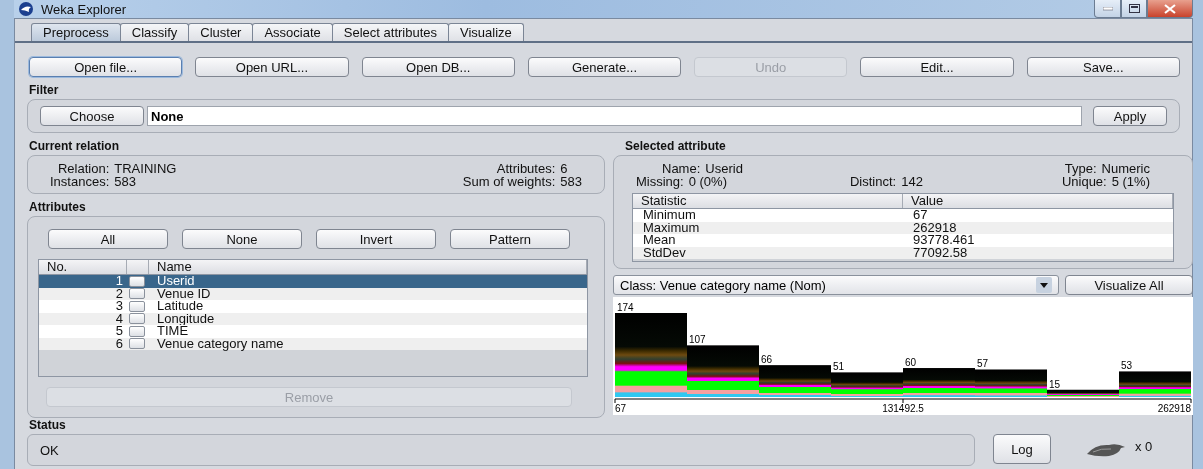 The width and height of the screenshot is (1203, 469). I want to click on window-title: Weka Explorer, so click(83, 9).